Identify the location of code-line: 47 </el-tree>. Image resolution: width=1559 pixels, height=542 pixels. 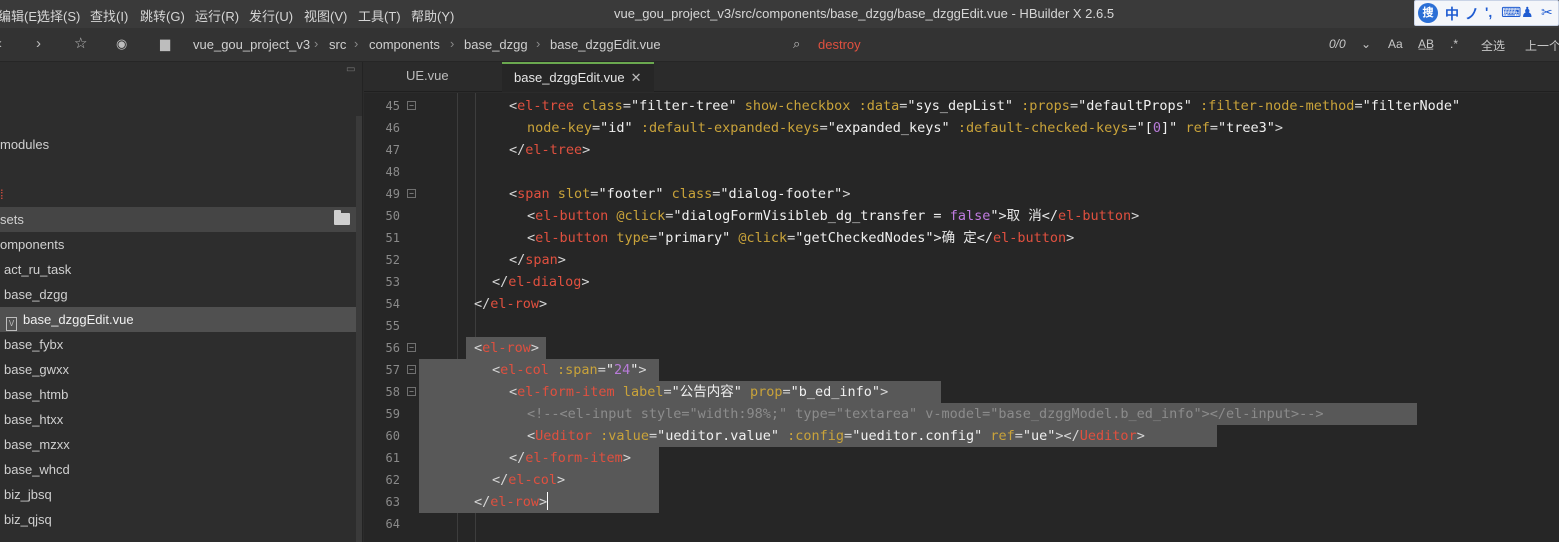
(961, 150).